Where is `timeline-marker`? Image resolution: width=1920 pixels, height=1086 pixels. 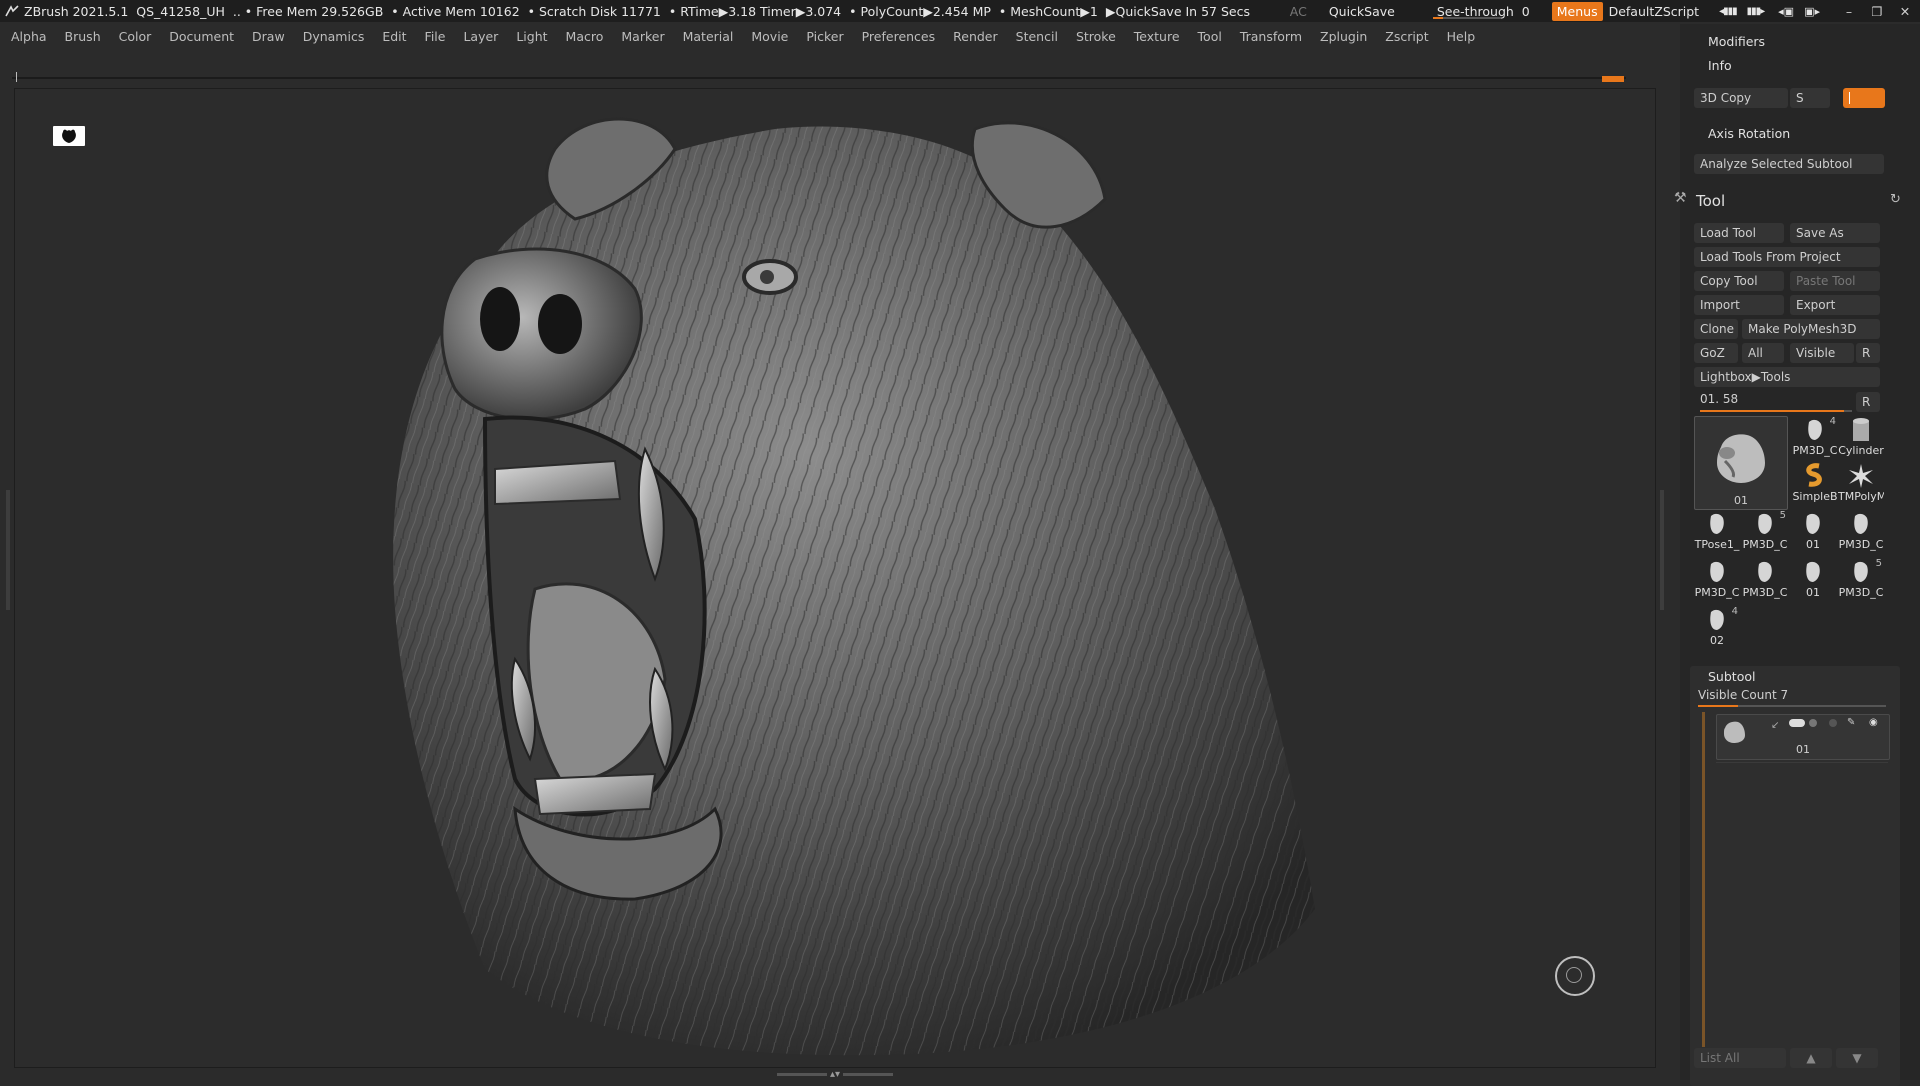
timeline-marker is located at coordinates (1613, 79).